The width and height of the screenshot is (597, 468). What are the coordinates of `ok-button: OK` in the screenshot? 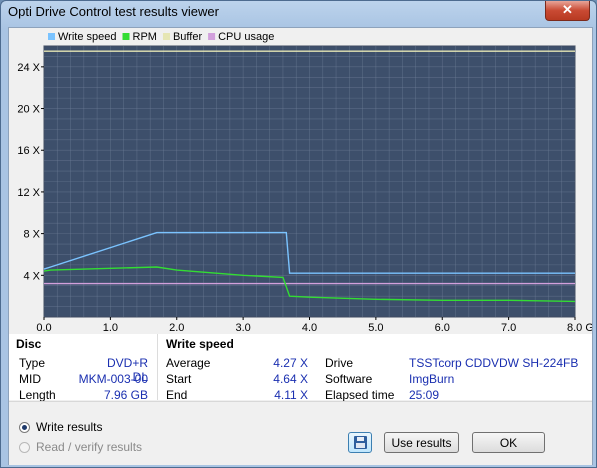 It's located at (508, 442).